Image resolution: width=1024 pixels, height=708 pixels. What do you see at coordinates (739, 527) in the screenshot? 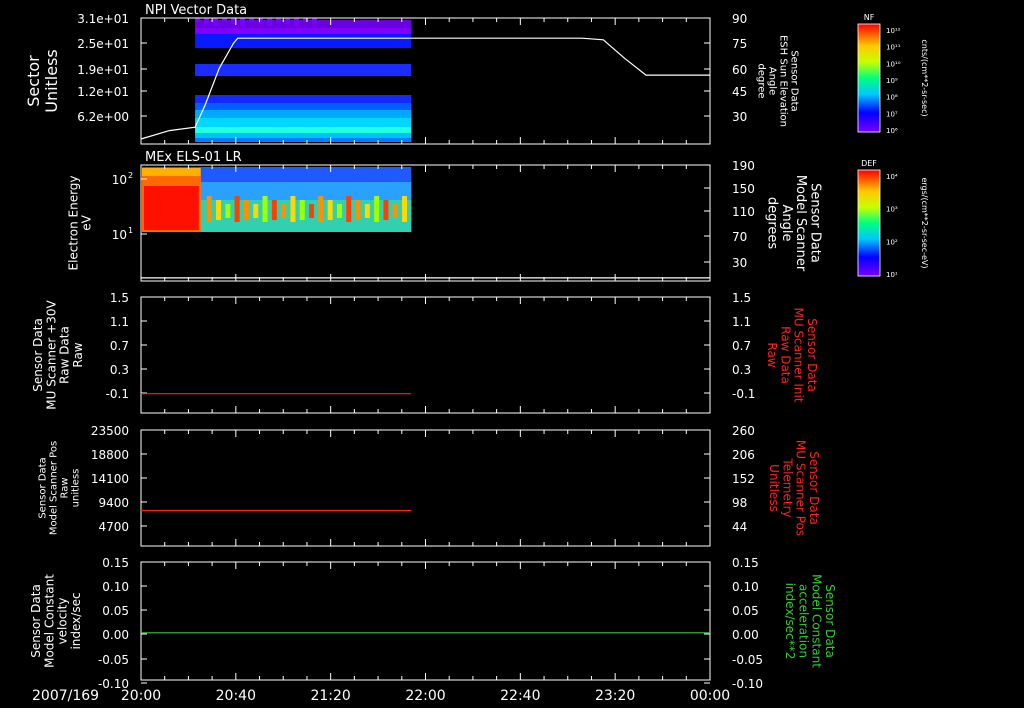
I see `y-tick-label-right: 44` at bounding box center [739, 527].